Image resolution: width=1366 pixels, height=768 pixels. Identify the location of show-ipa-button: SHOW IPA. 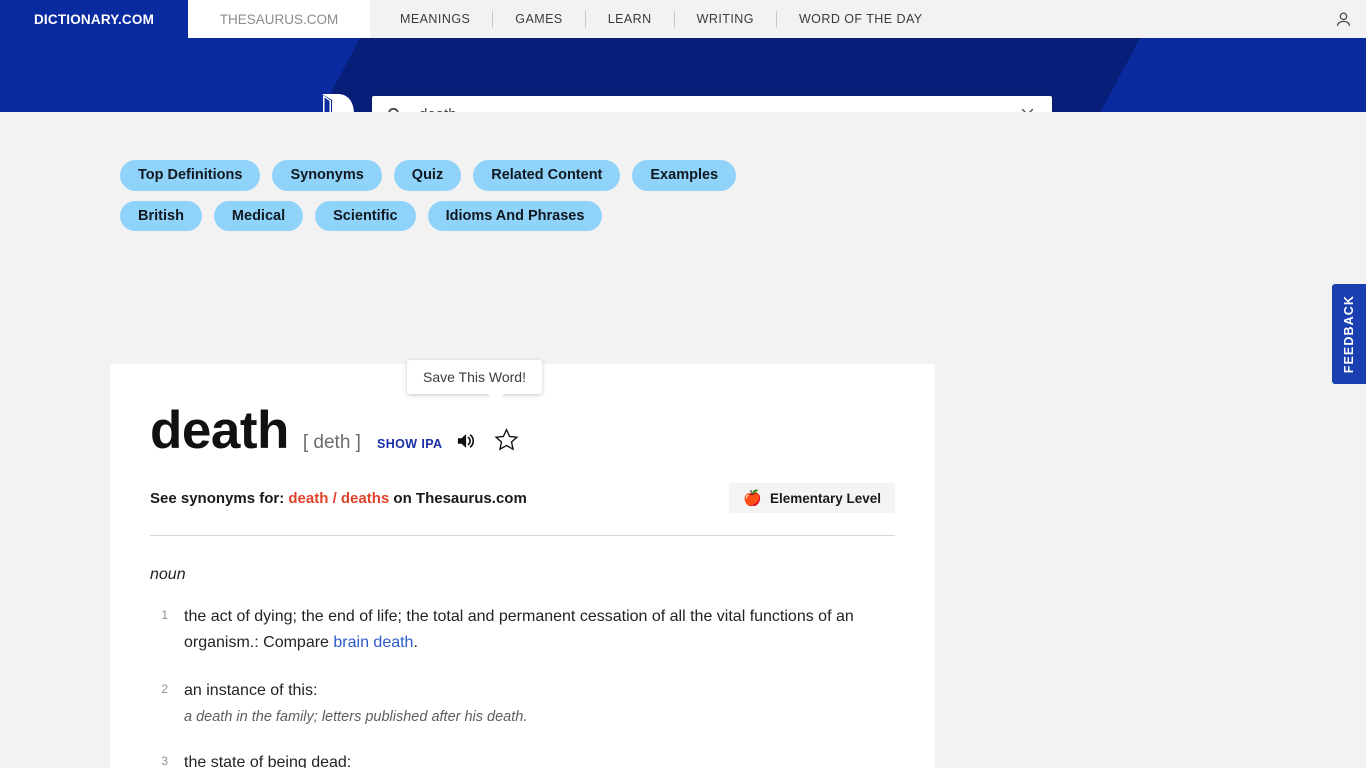
(409, 444).